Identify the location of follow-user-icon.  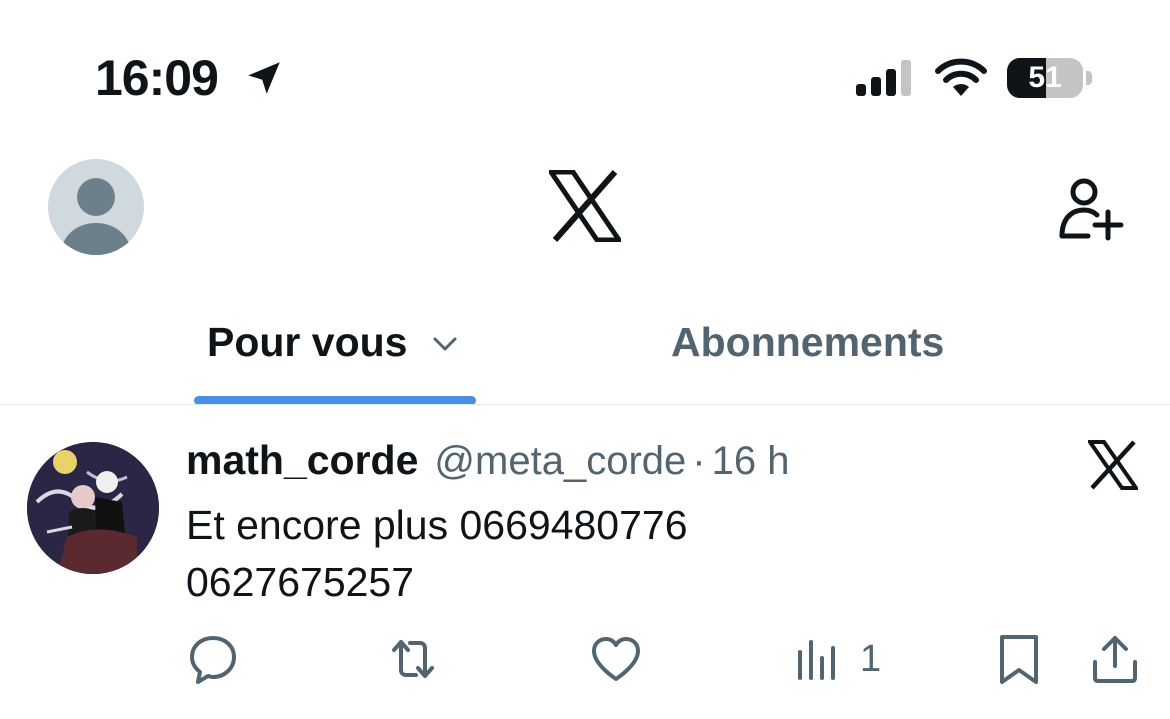
(1091, 209).